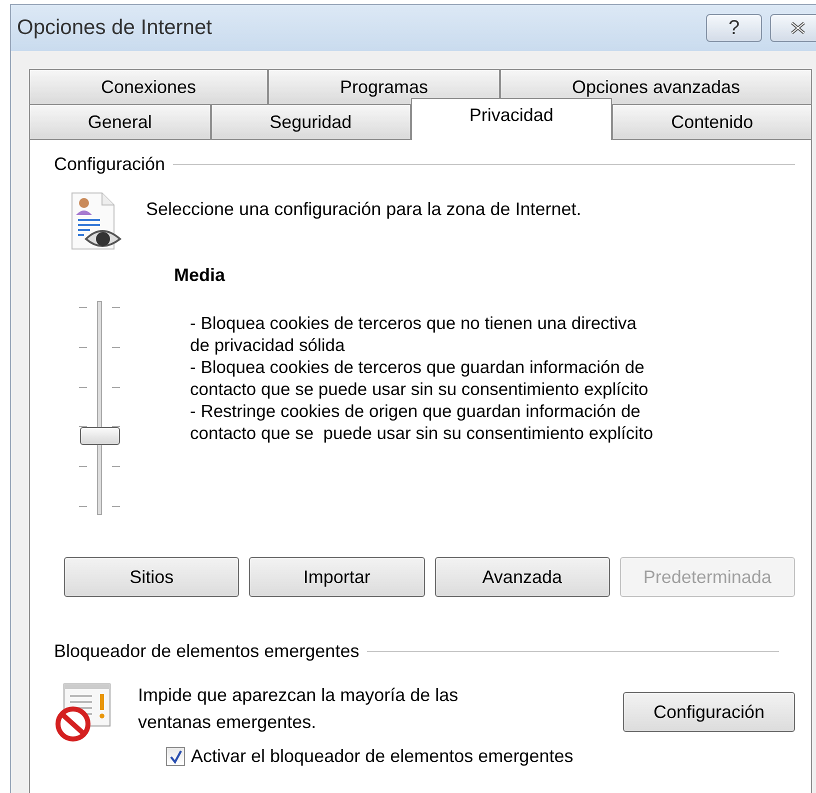 The image size is (816, 793). What do you see at coordinates (336, 577) in the screenshot?
I see `dialog-button: Importar` at bounding box center [336, 577].